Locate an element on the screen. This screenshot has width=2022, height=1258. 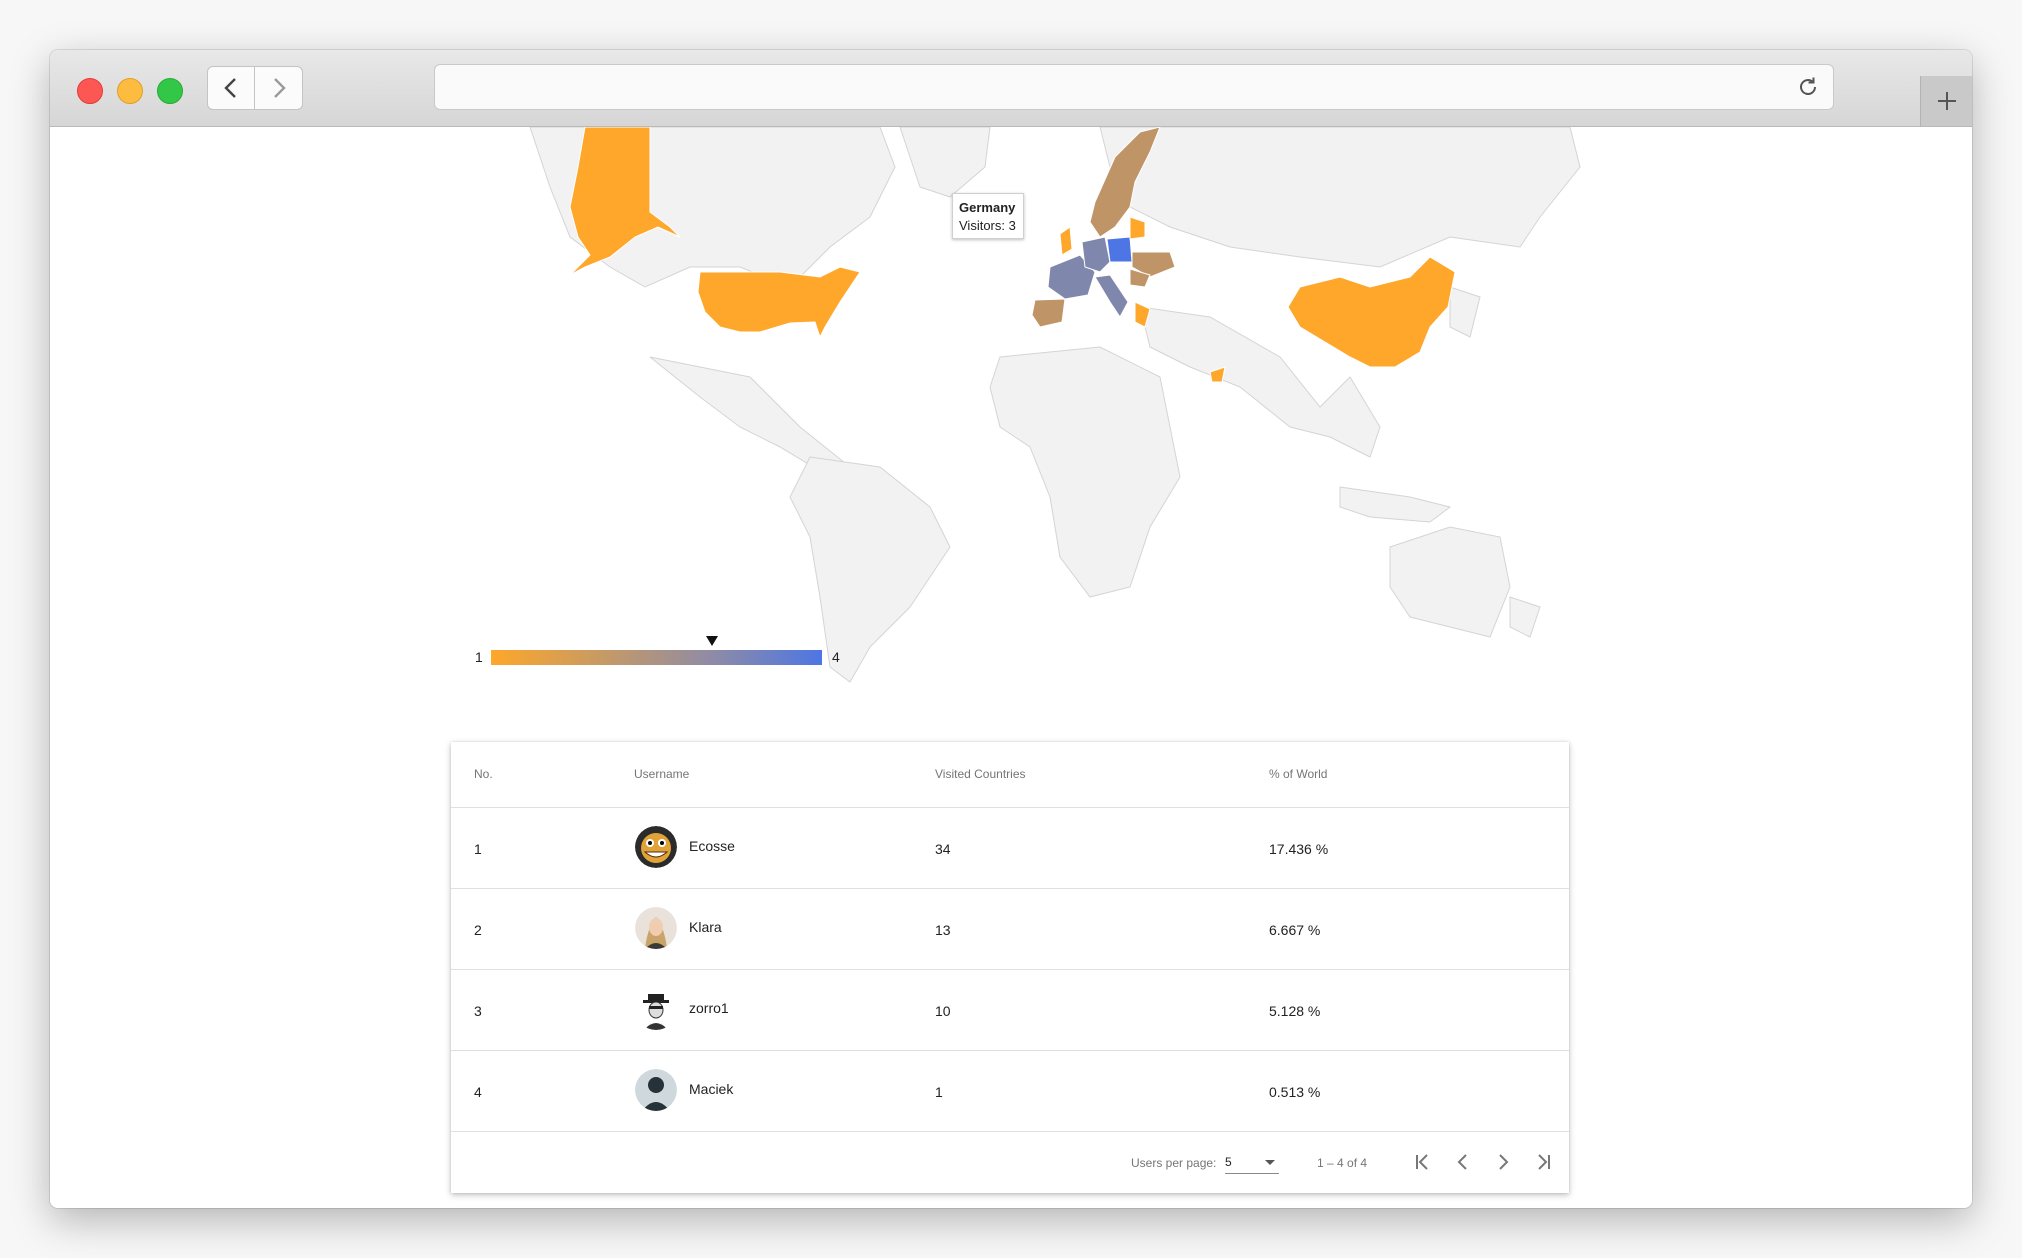
per-page-value: 5 is located at coordinates (1228, 1162).